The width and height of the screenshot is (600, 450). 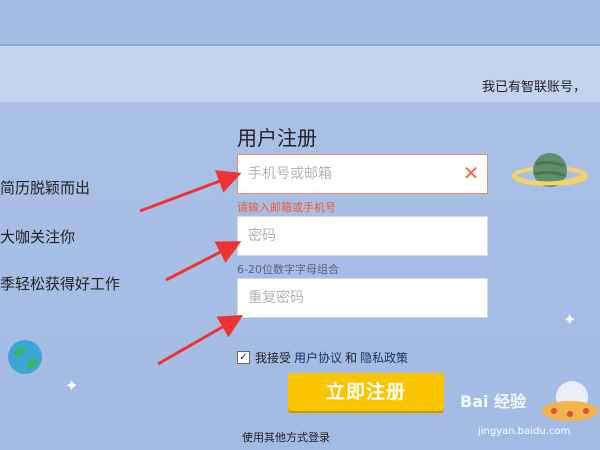 I want to click on password-input, so click(x=343, y=236).